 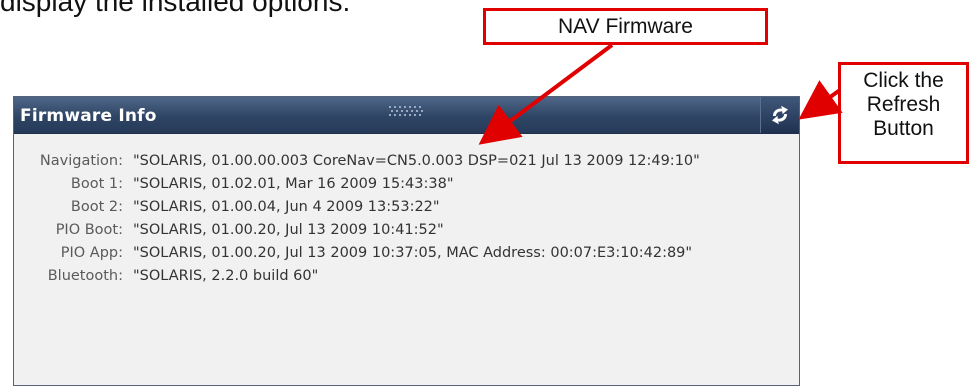 What do you see at coordinates (175, 8) in the screenshot?
I see `intro-text: display the installed options.` at bounding box center [175, 8].